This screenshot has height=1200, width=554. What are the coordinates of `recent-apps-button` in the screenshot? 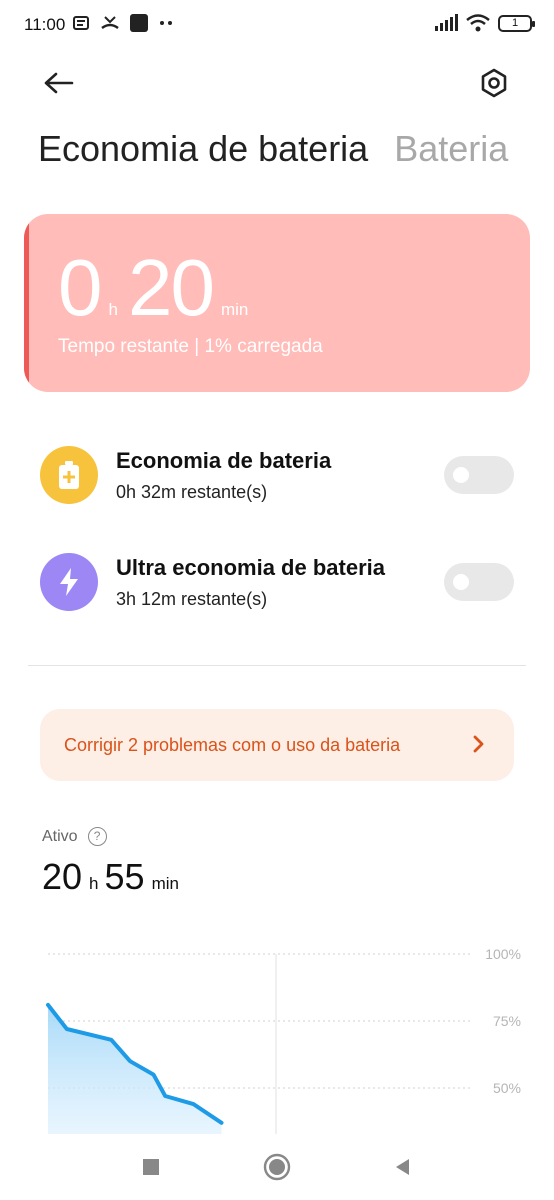 It's located at (151, 1167).